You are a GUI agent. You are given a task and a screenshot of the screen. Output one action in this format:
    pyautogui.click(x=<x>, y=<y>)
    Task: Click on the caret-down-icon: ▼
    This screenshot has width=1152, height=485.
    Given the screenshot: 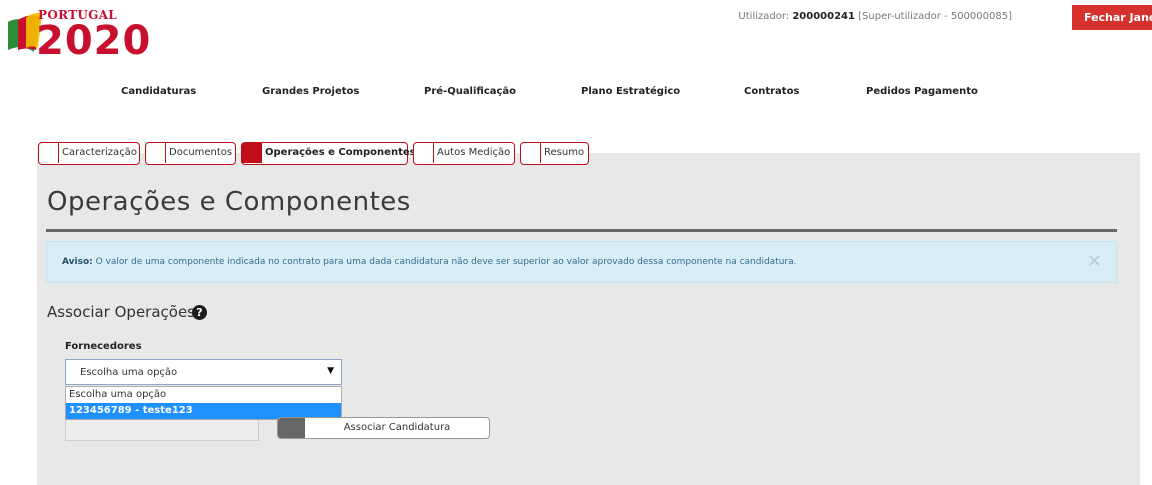 What is the action you would take?
    pyautogui.click(x=330, y=371)
    